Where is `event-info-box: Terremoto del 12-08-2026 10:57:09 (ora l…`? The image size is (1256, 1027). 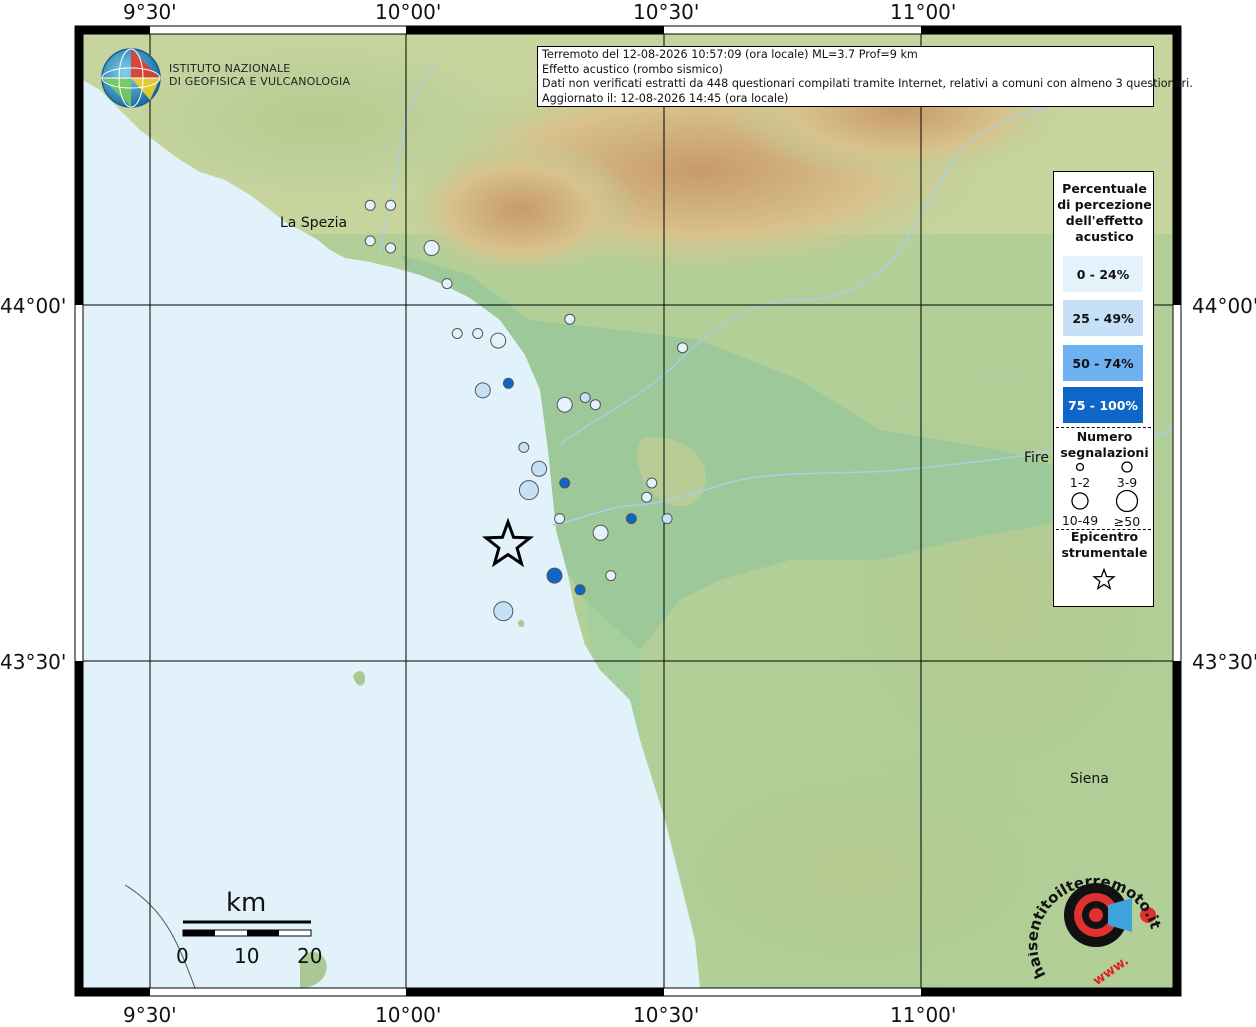 event-info-box: Terremoto del 12-08-2026 10:57:09 (ora l… is located at coordinates (865, 76).